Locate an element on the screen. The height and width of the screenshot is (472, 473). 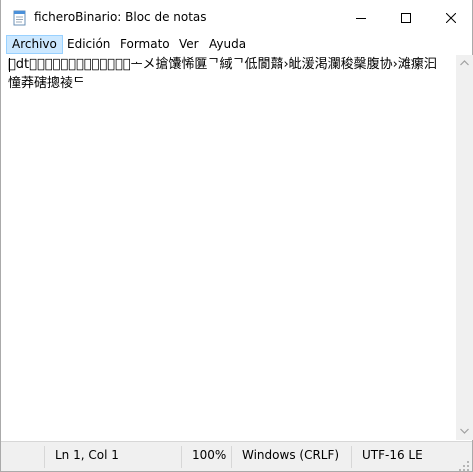
menu-ver: Ver is located at coordinates (189, 44).